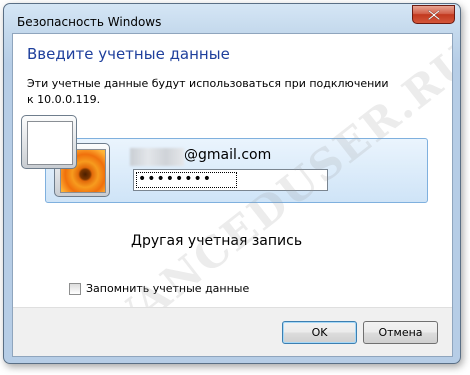  I want to click on cancel-button: Отмена, so click(400, 332).